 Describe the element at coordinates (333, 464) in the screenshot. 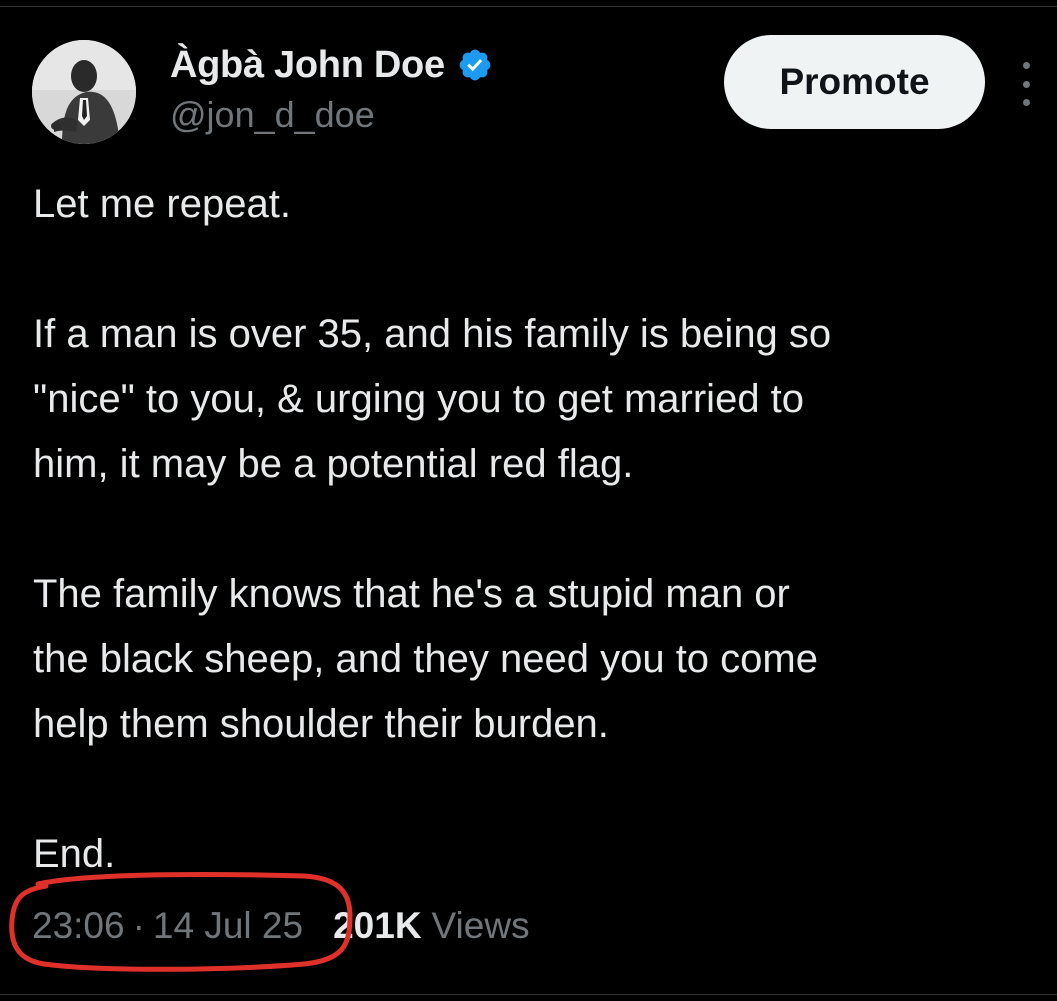

I see `tweet-line: him, it may be a potential red flag.` at that location.